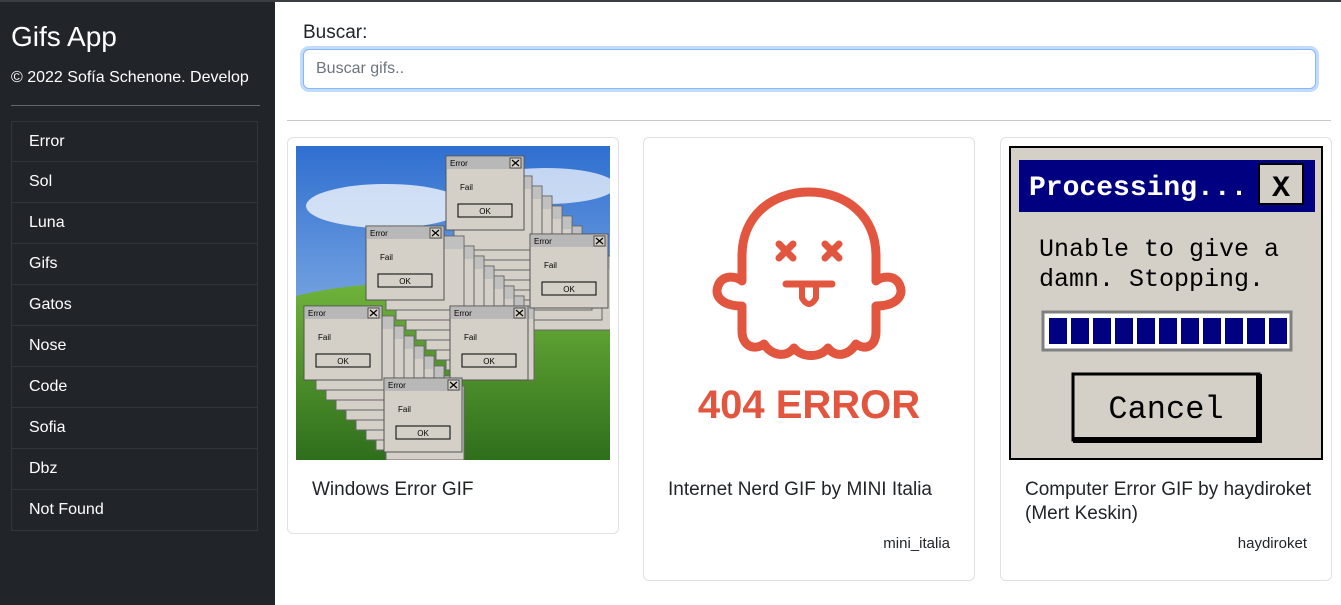 The image size is (1341, 605). I want to click on ghost-caption: 404 ERROR, so click(809, 405).